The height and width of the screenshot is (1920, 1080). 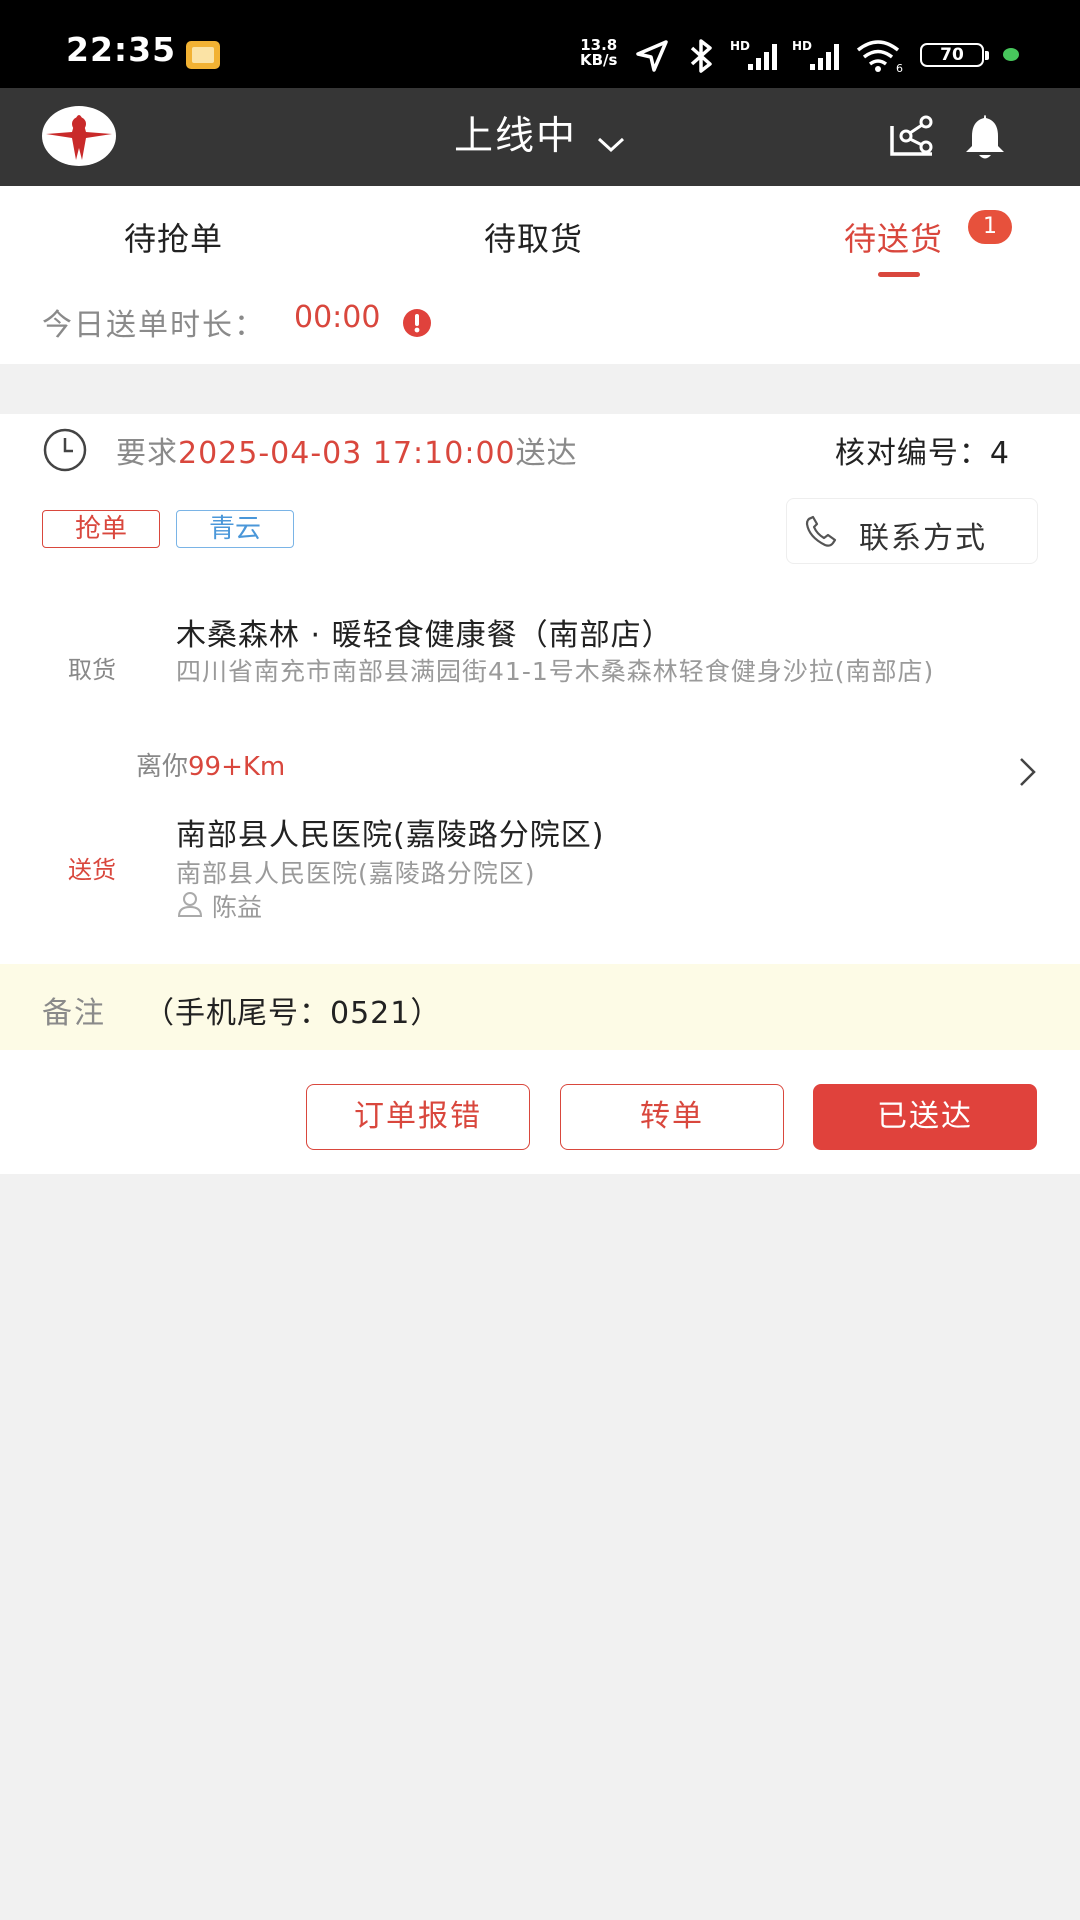 I want to click on warning-icon, so click(x=417, y=323).